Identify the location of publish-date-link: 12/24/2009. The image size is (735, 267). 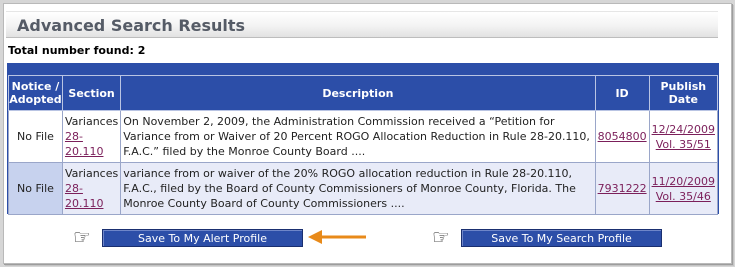
(683, 129).